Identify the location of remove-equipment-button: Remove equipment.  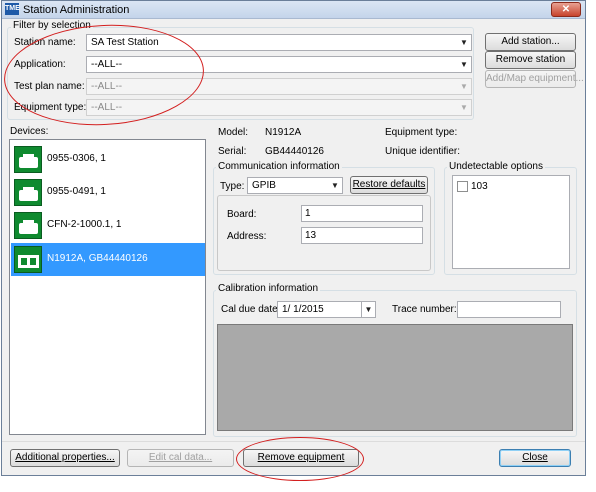
(301, 458).